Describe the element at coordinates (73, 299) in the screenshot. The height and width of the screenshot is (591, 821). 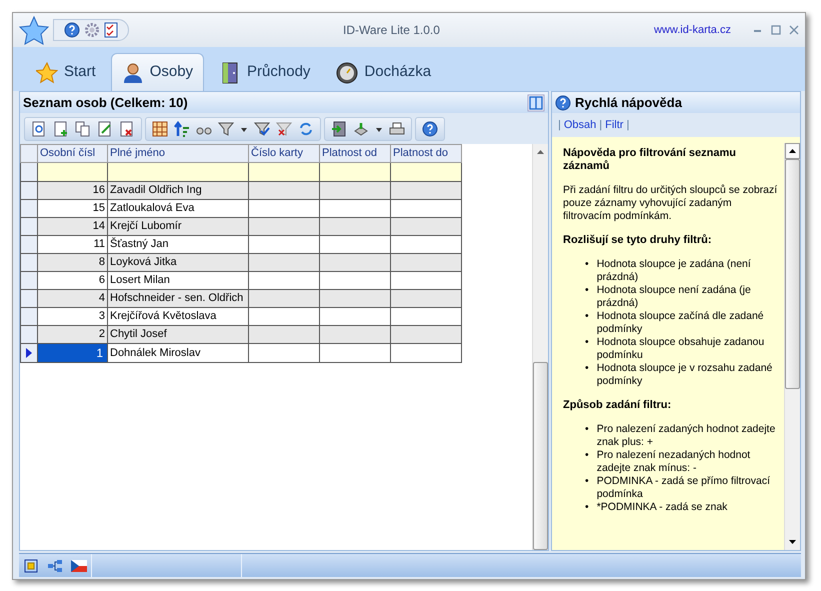
I see `table-cell: 4` at that location.